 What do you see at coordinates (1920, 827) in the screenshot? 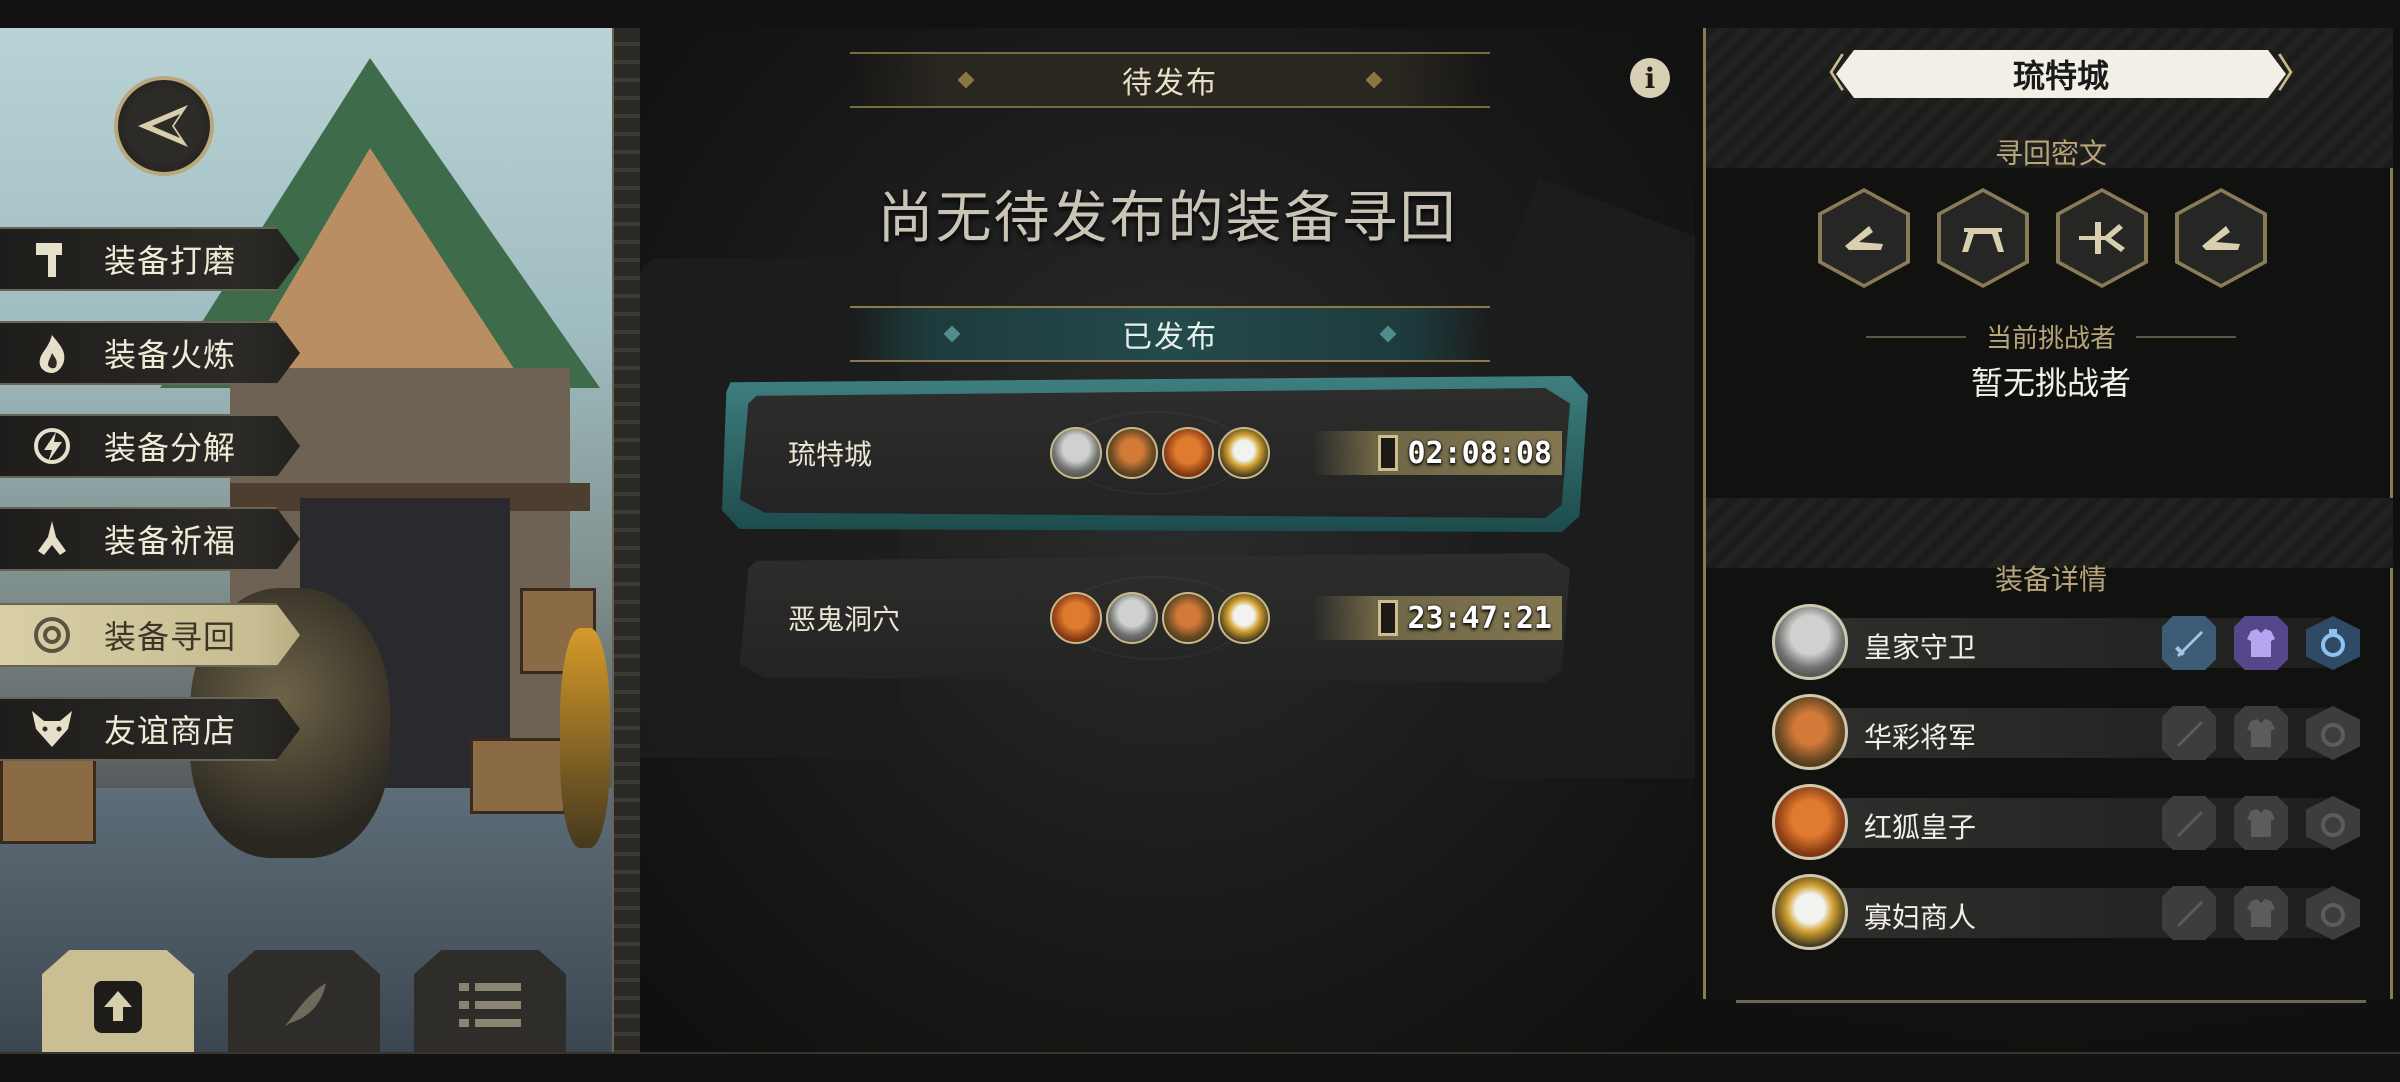
I see `hero-name: 红狐皇子` at bounding box center [1920, 827].